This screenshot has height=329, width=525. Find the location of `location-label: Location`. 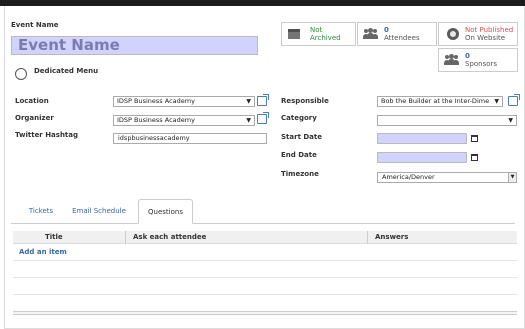

location-label: Location is located at coordinates (32, 101).